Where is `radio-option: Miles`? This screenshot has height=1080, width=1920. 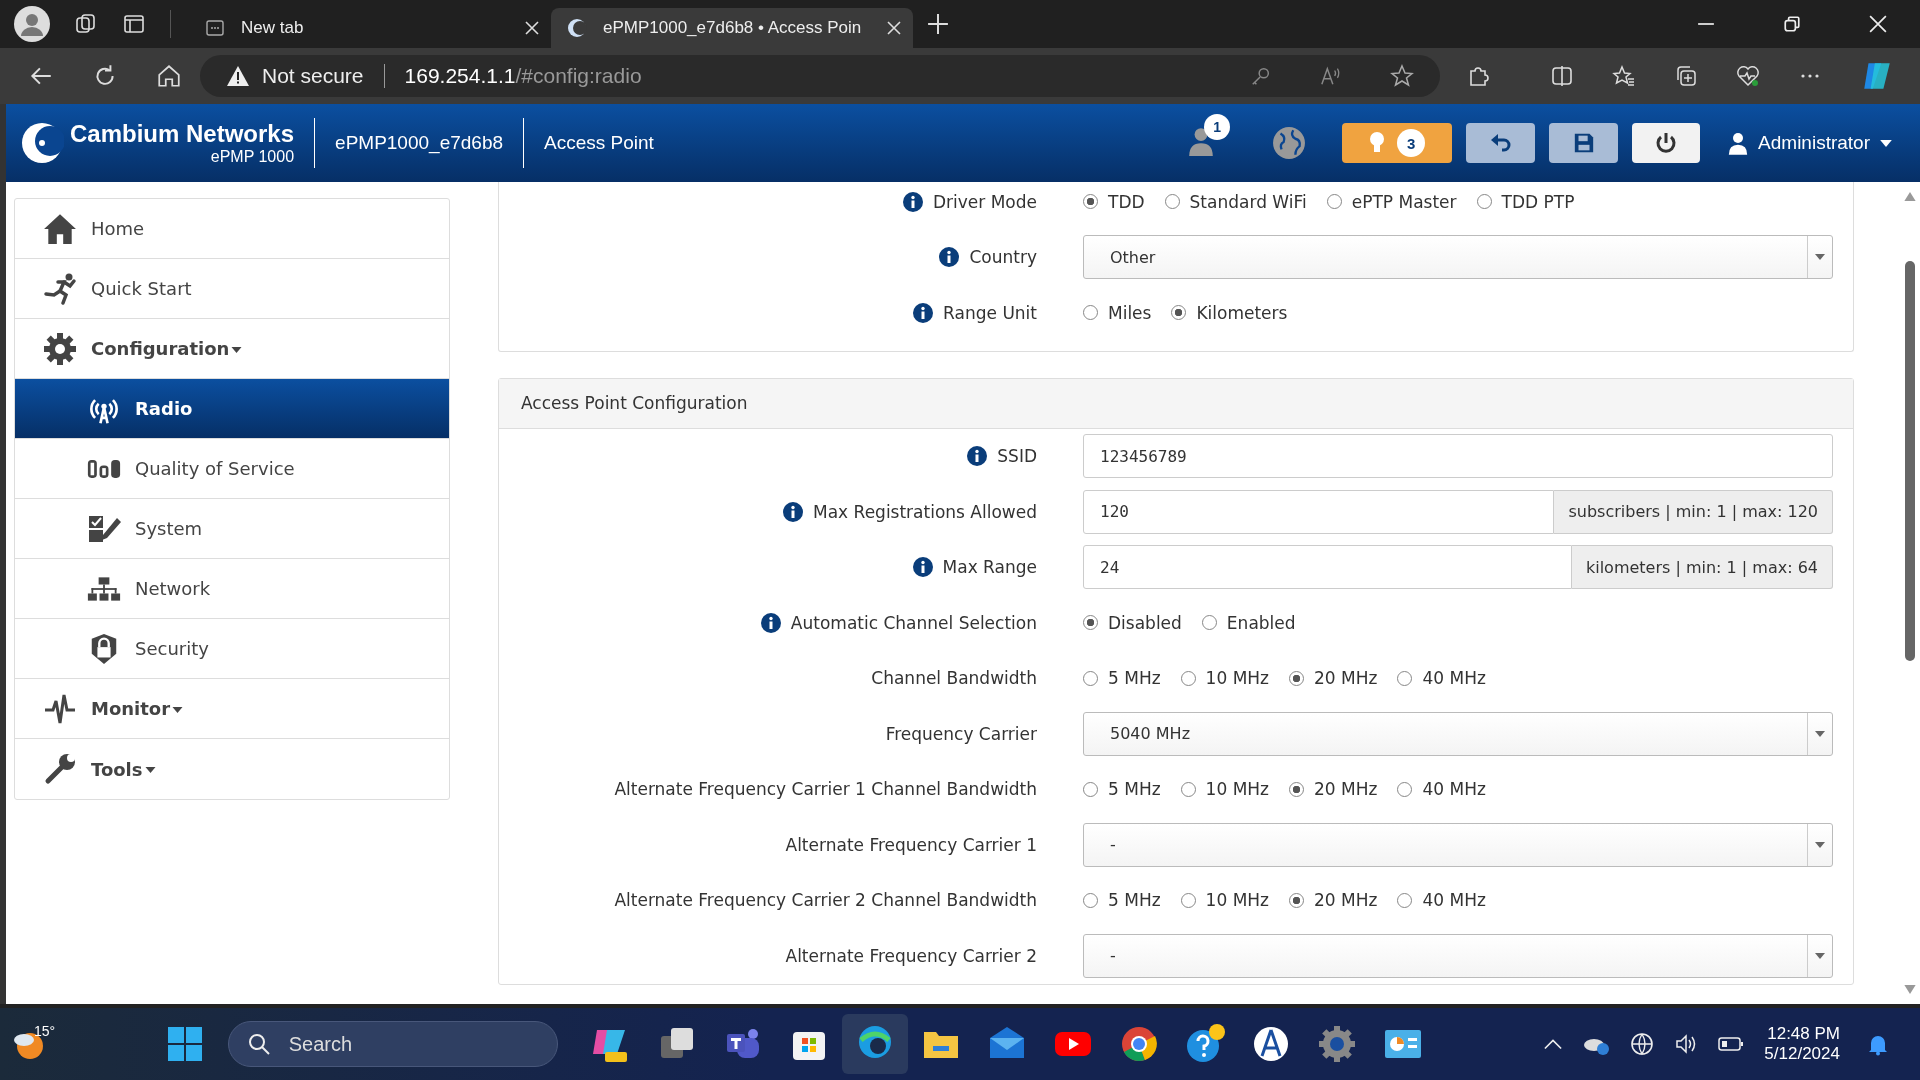
radio-option: Miles is located at coordinates (1117, 312).